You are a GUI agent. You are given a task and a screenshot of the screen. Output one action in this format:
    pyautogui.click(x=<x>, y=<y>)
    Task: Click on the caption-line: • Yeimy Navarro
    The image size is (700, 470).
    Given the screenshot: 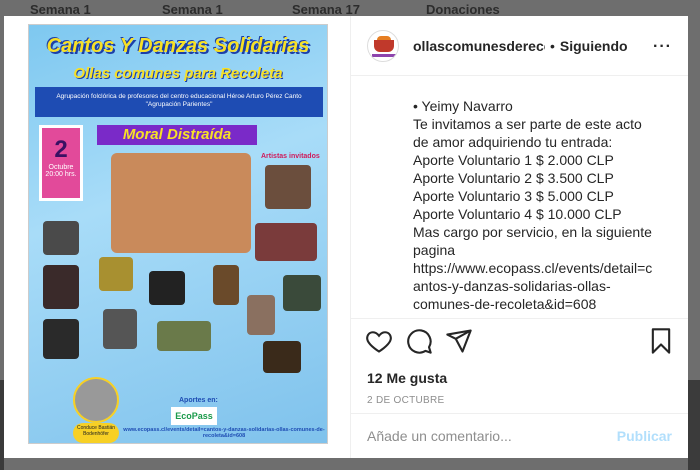 What is the action you would take?
    pyautogui.click(x=463, y=106)
    